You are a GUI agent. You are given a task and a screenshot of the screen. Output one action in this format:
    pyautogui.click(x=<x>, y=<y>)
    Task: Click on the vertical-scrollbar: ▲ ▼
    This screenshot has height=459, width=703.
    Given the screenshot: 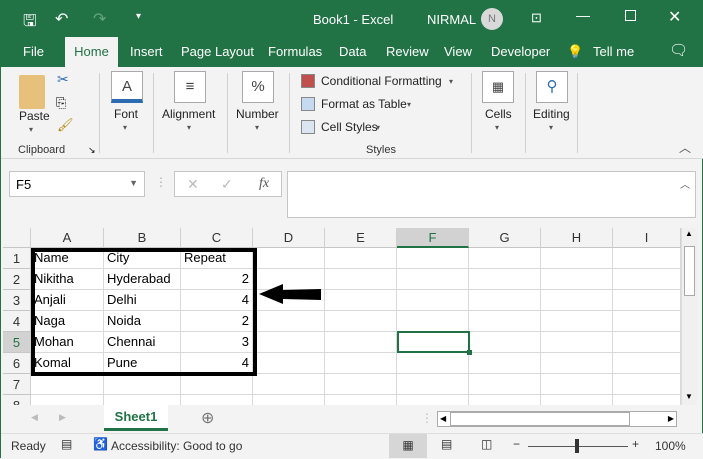 What is the action you would take?
    pyautogui.click(x=689, y=316)
    